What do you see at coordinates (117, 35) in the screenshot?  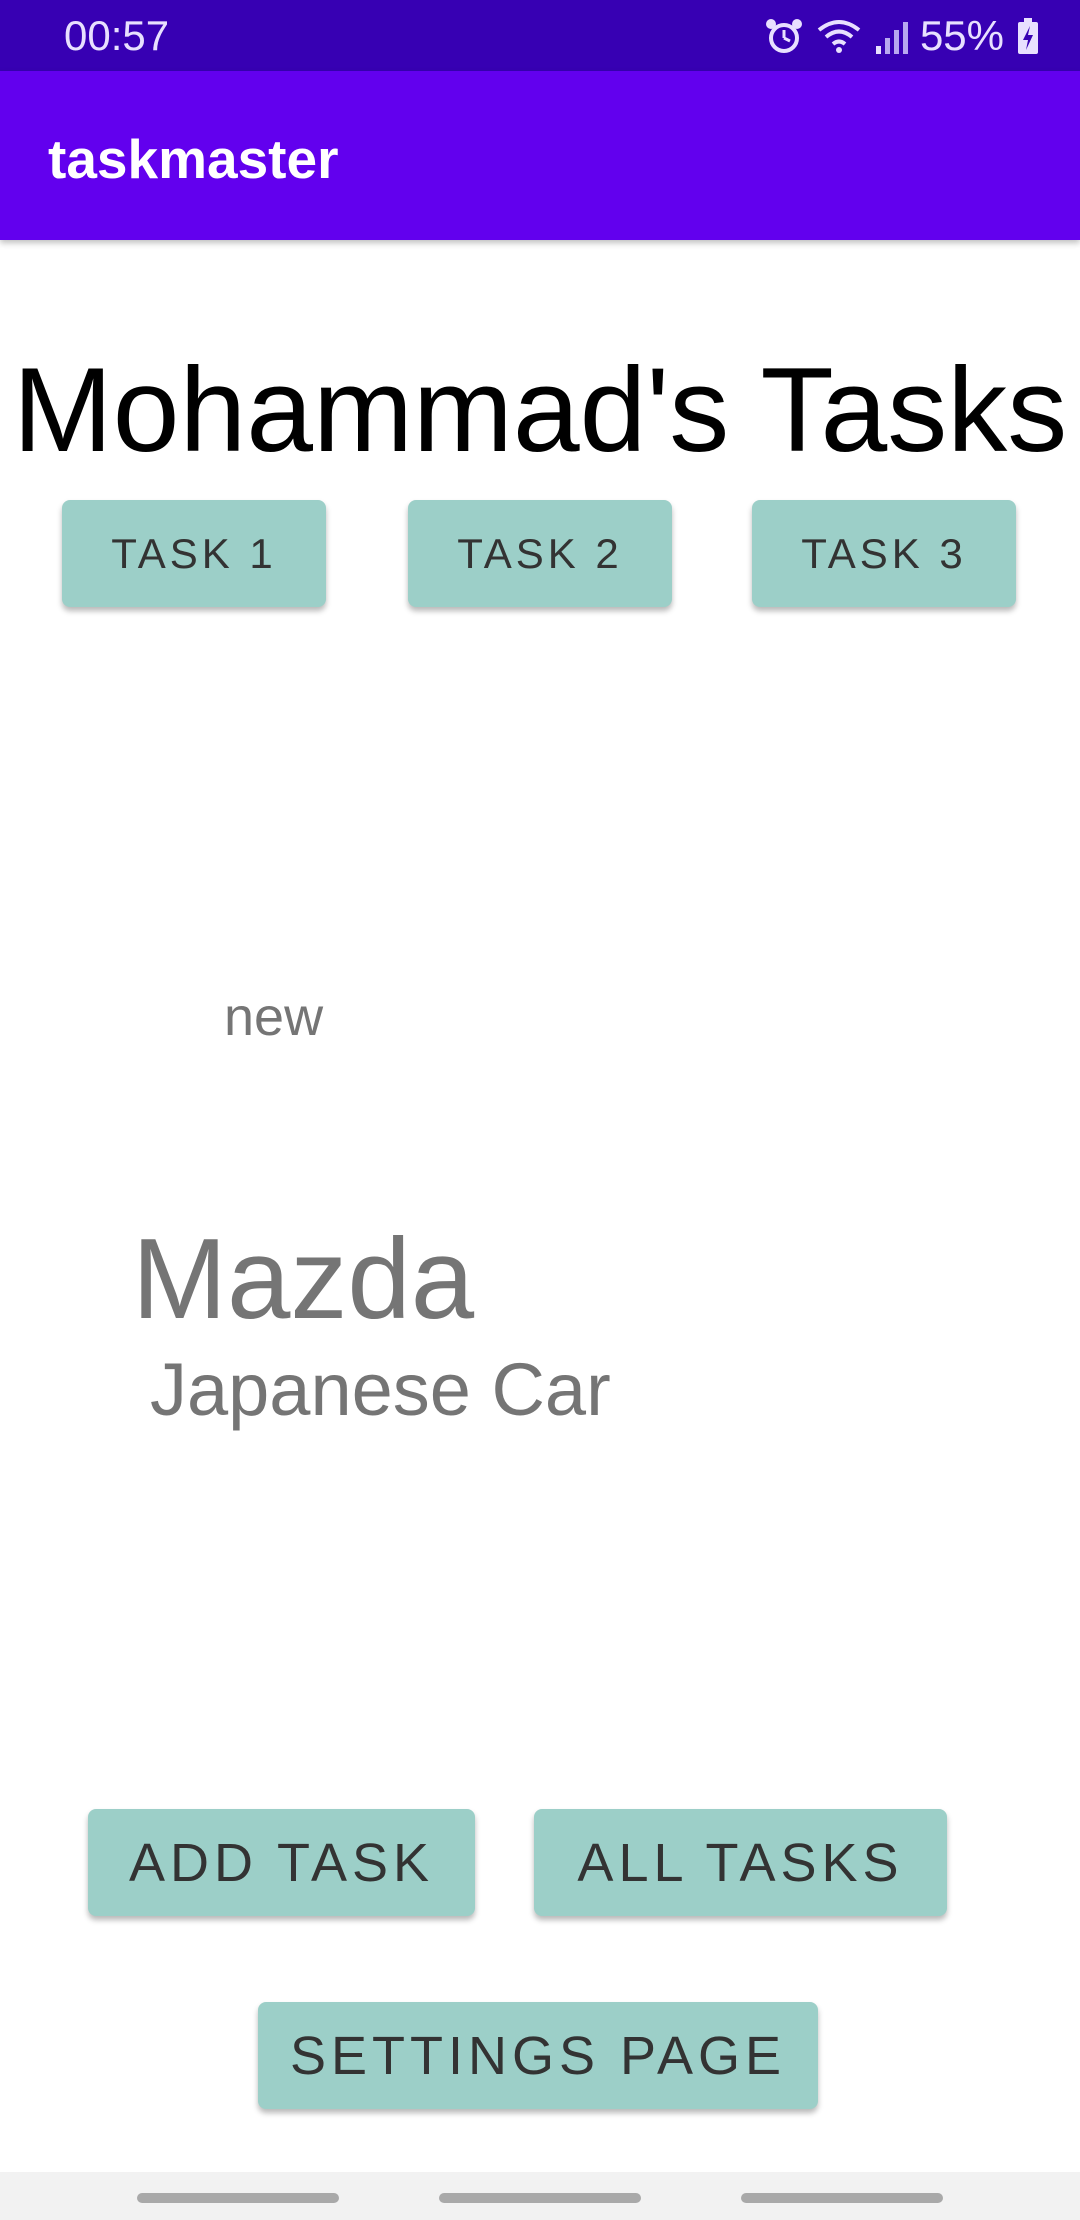 I see `status-time: 00:57` at bounding box center [117, 35].